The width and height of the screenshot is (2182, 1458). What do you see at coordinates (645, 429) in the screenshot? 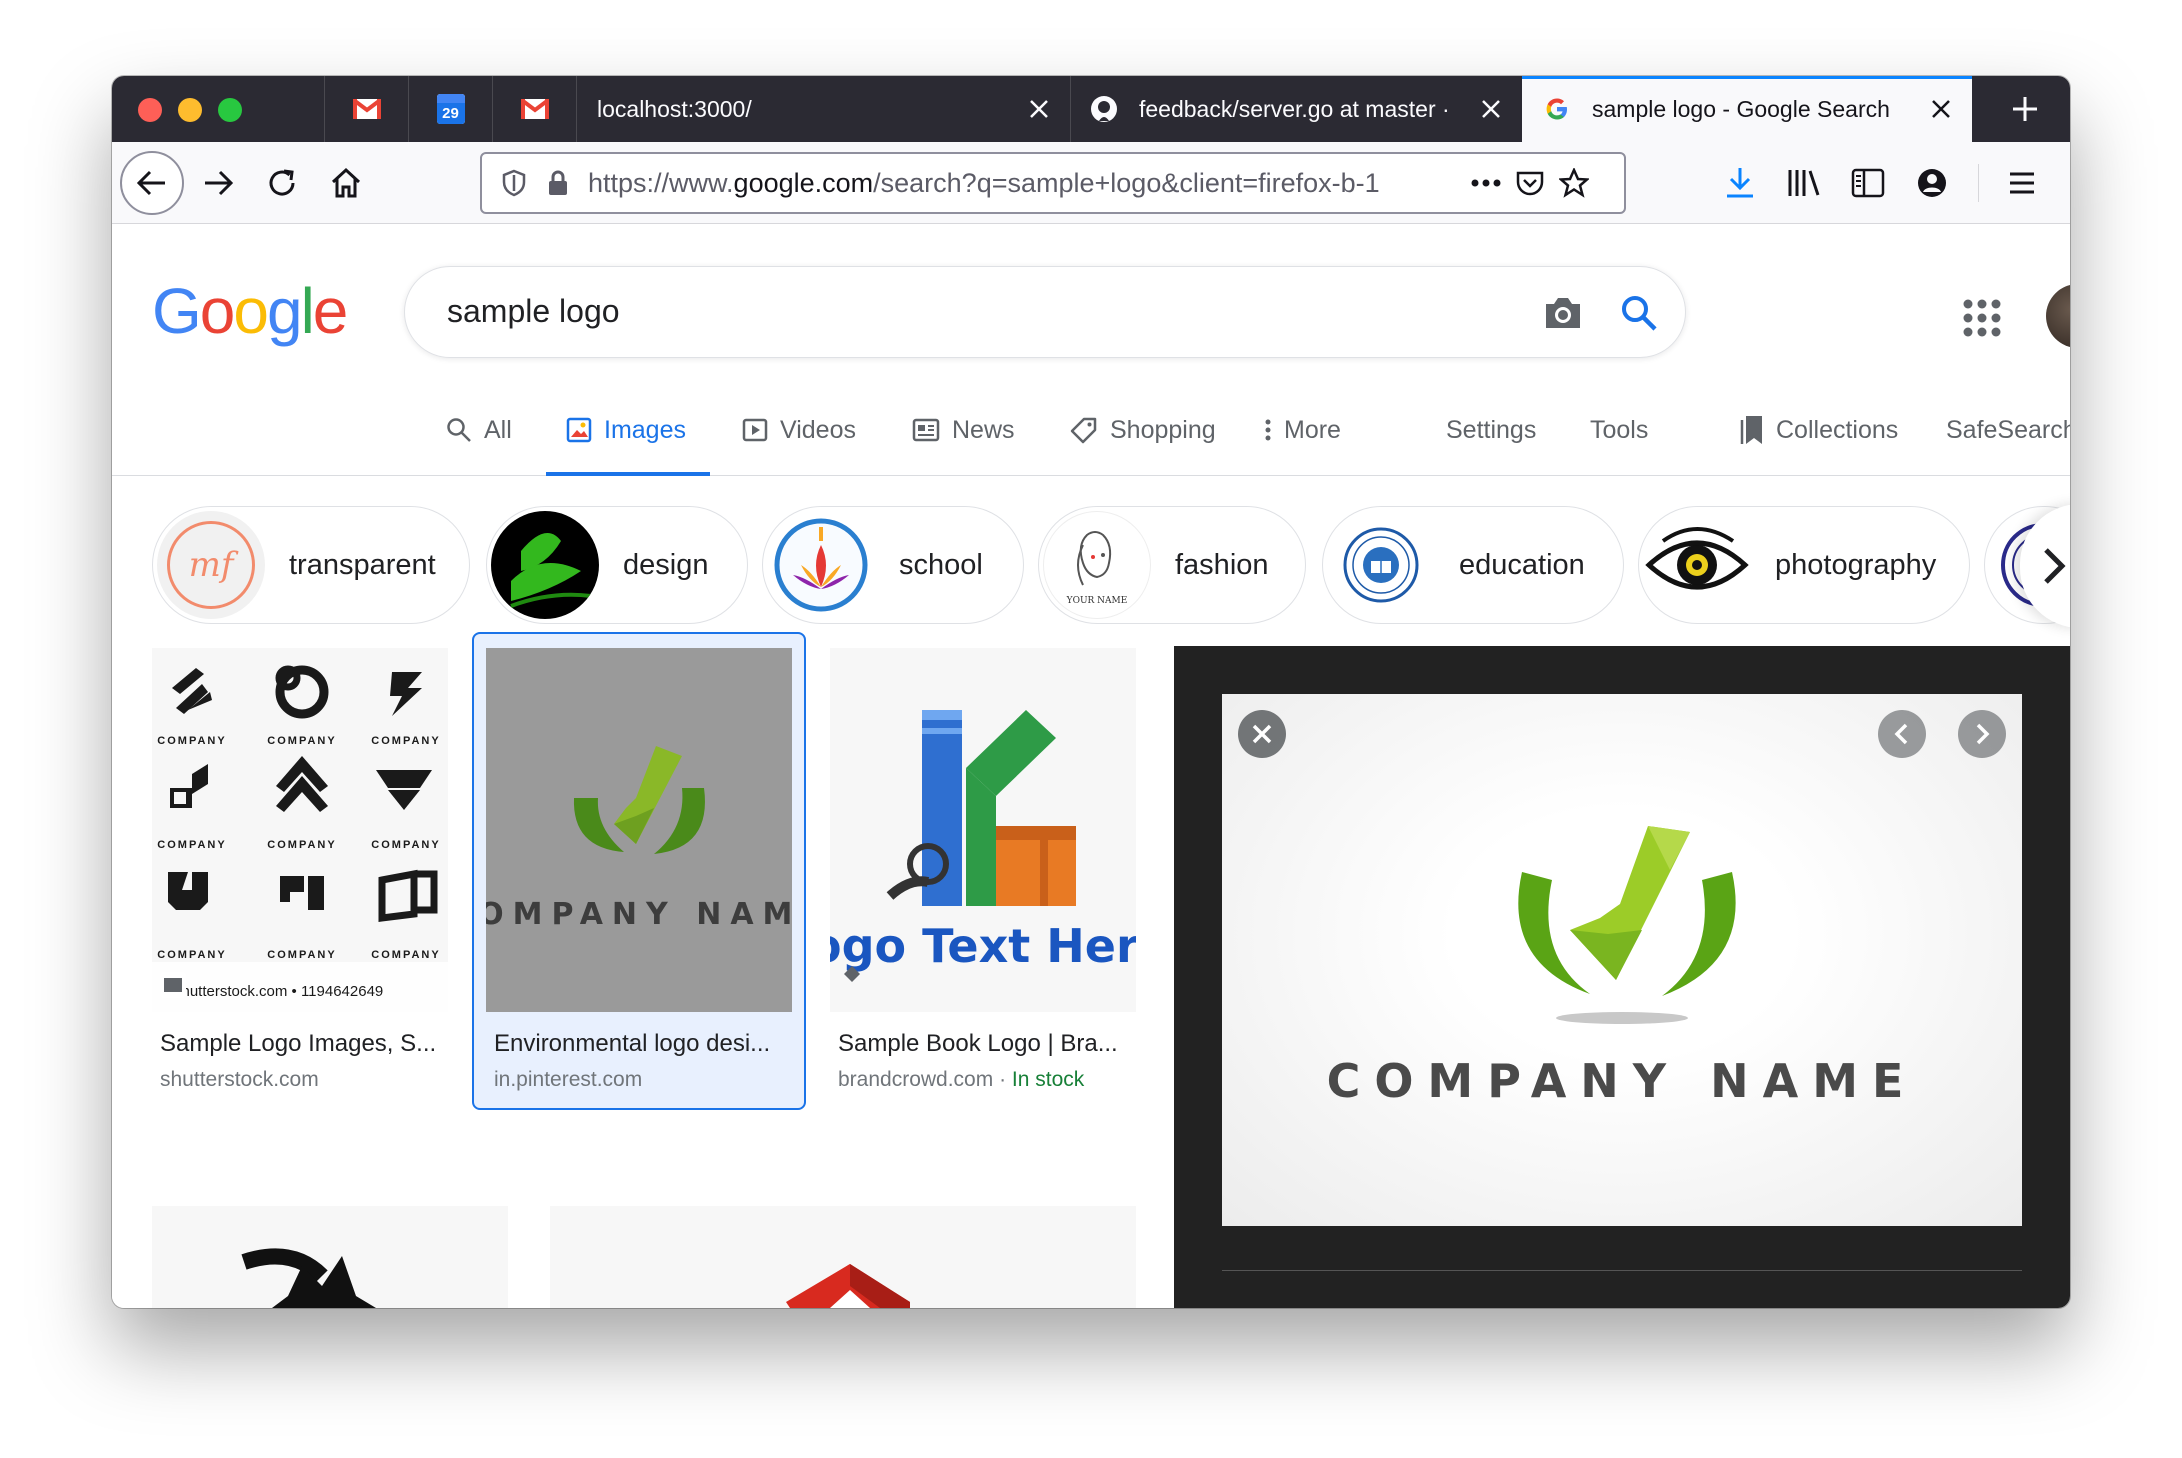
I see `tab-label: Images` at bounding box center [645, 429].